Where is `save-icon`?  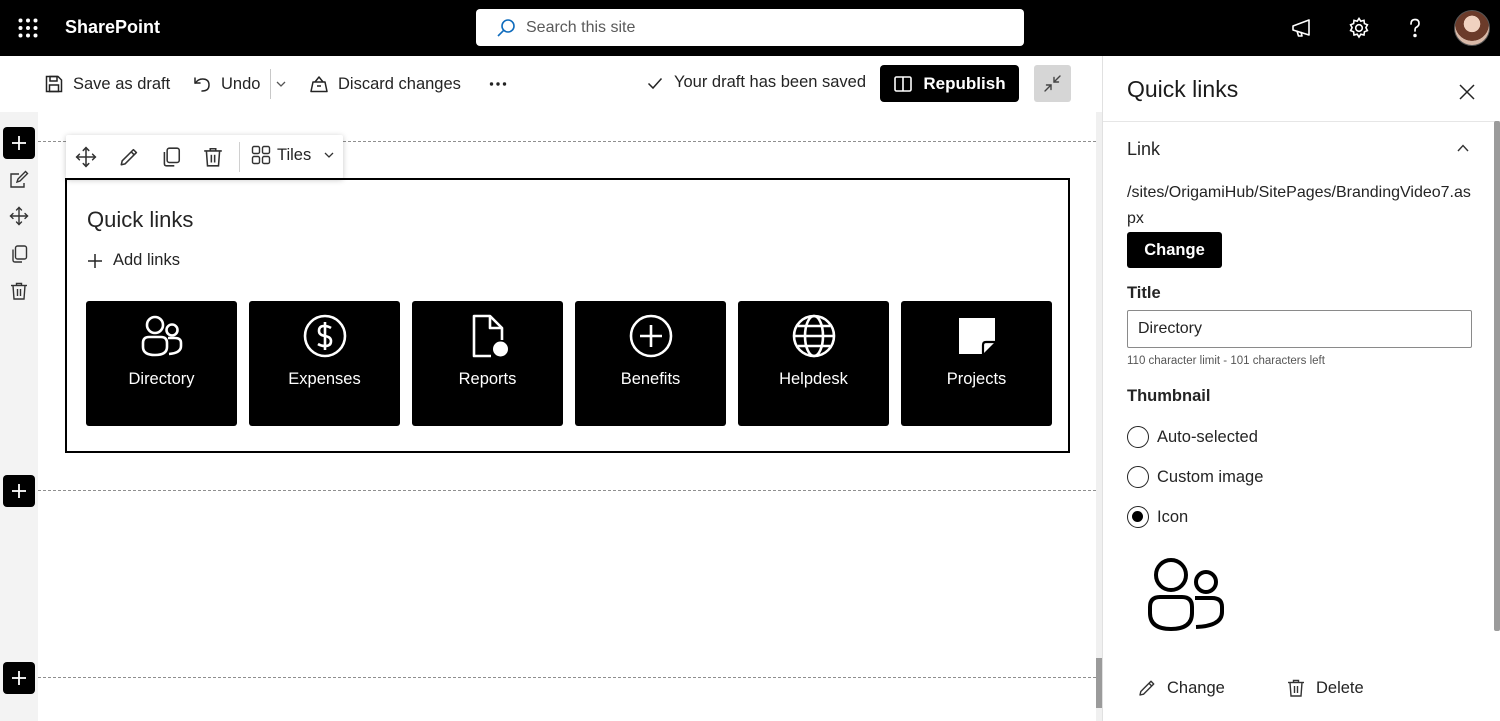 save-icon is located at coordinates (54, 84).